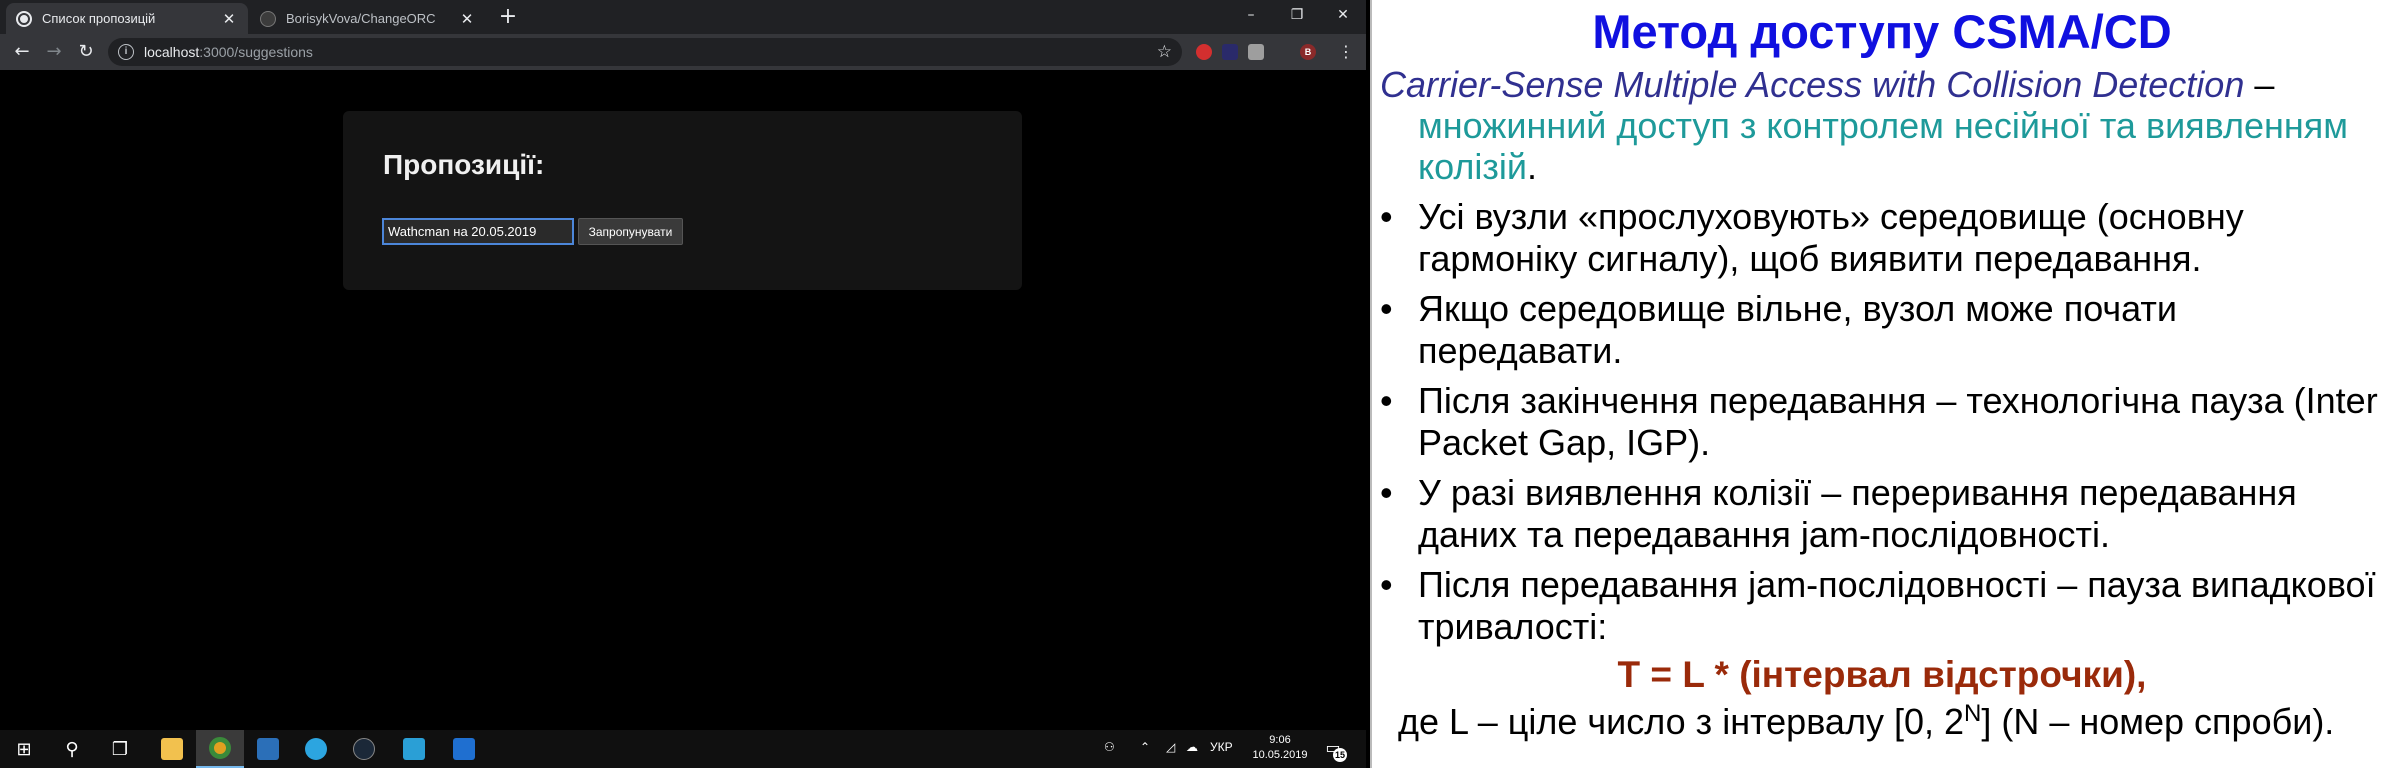  What do you see at coordinates (24, 749) in the screenshot?
I see `start-button: ⊞` at bounding box center [24, 749].